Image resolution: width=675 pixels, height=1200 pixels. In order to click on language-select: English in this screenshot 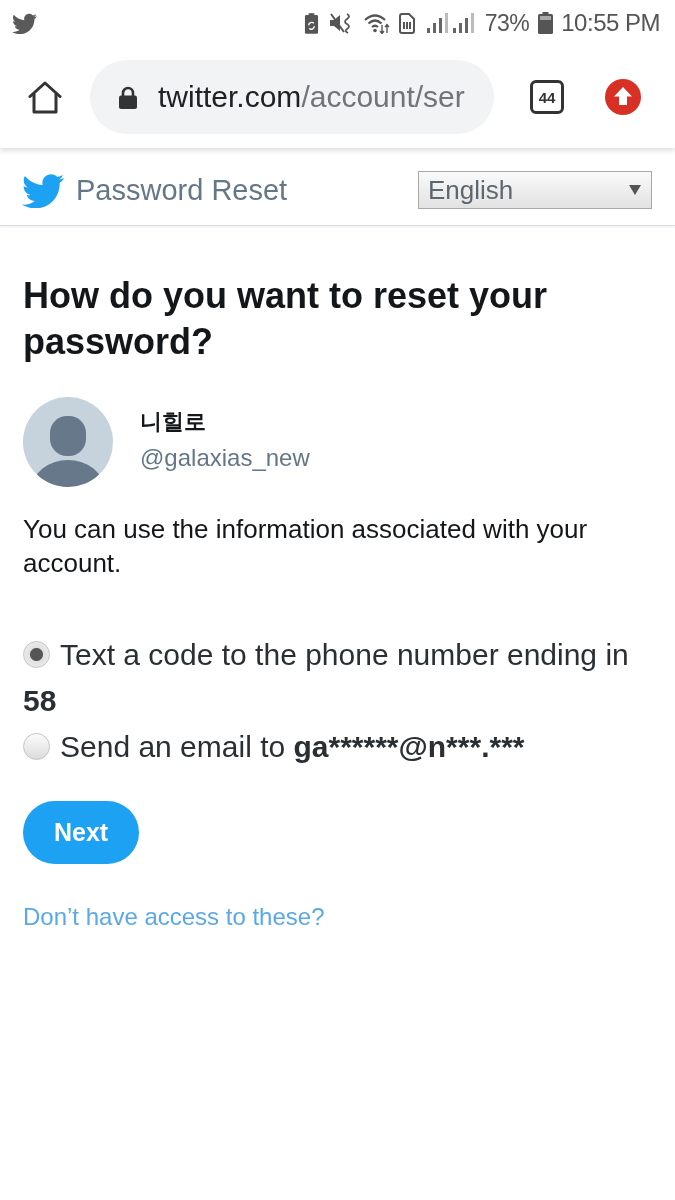, I will do `click(535, 190)`.